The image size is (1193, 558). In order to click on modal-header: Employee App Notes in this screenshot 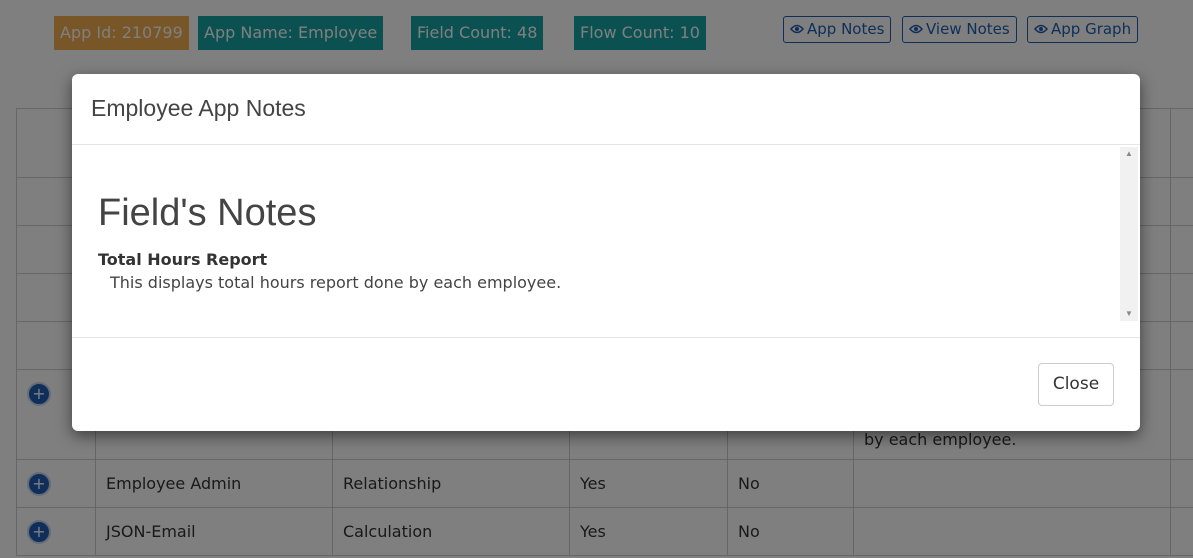, I will do `click(606, 109)`.